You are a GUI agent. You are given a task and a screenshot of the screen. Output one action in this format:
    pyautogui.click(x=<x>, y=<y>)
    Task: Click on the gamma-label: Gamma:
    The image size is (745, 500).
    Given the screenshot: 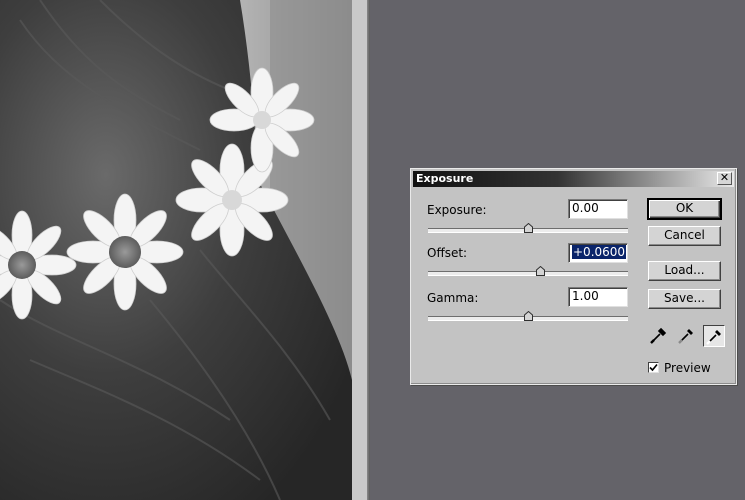 What is the action you would take?
    pyautogui.click(x=453, y=298)
    